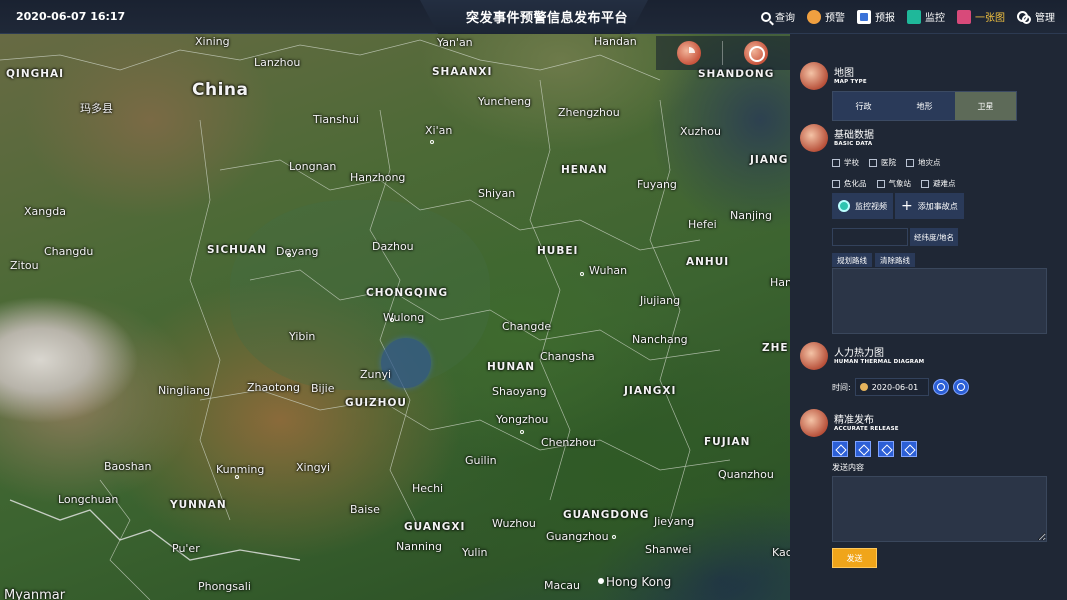 The height and width of the screenshot is (600, 1067). Describe the element at coordinates (886, 449) in the screenshot. I see `draw-rectangle-icon` at that location.